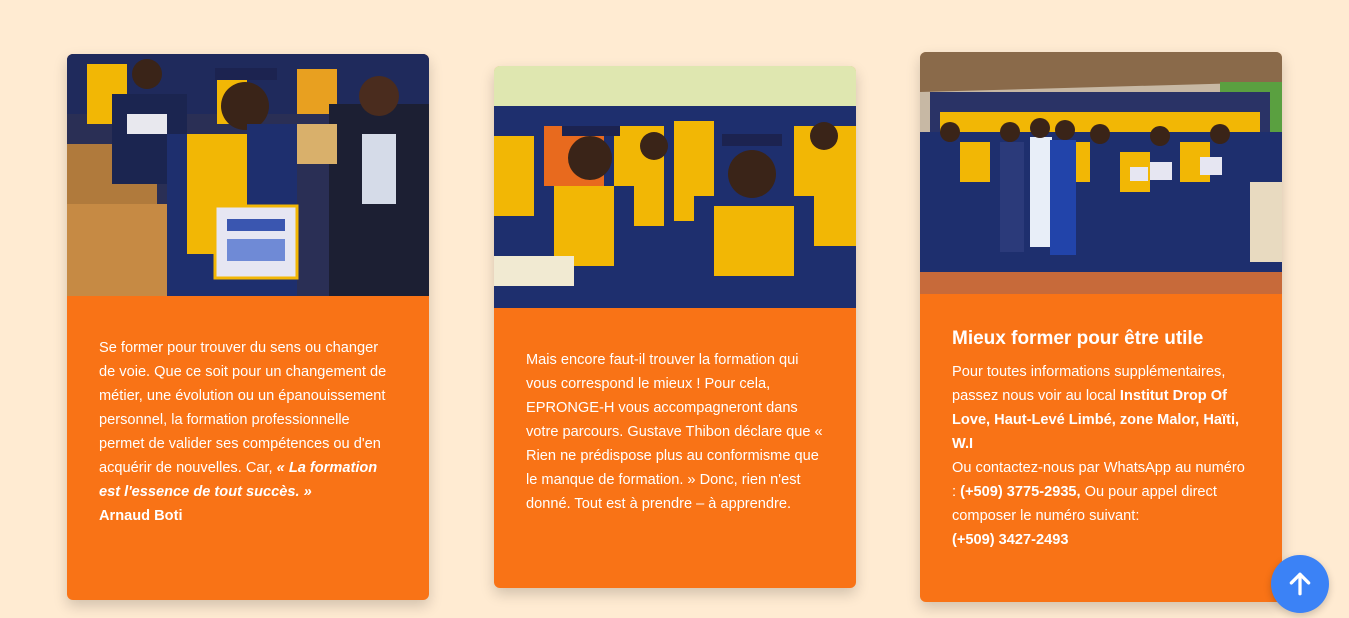 This screenshot has height=618, width=1349. Describe the element at coordinates (1020, 492) in the screenshot. I see `card-3-whatsapp-number: (+509) 3775-2935,` at that location.